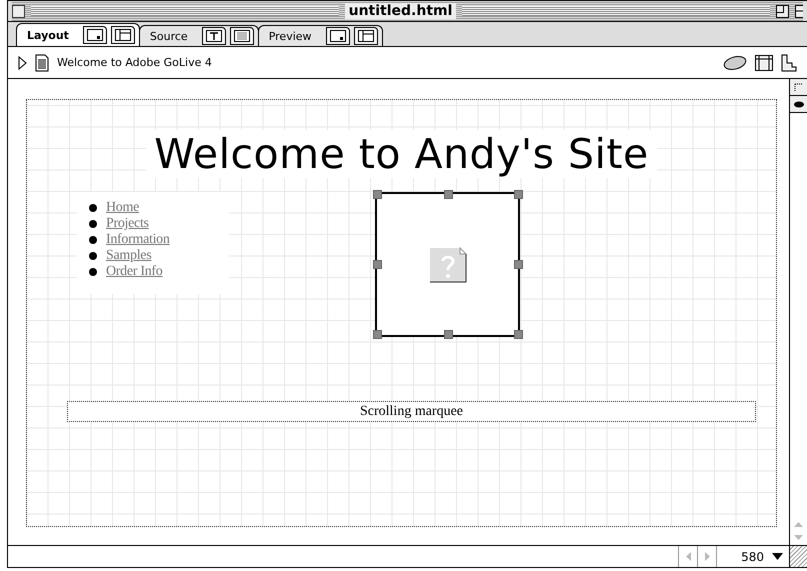  What do you see at coordinates (78, 34) in the screenshot?
I see `view-tab: Layout` at bounding box center [78, 34].